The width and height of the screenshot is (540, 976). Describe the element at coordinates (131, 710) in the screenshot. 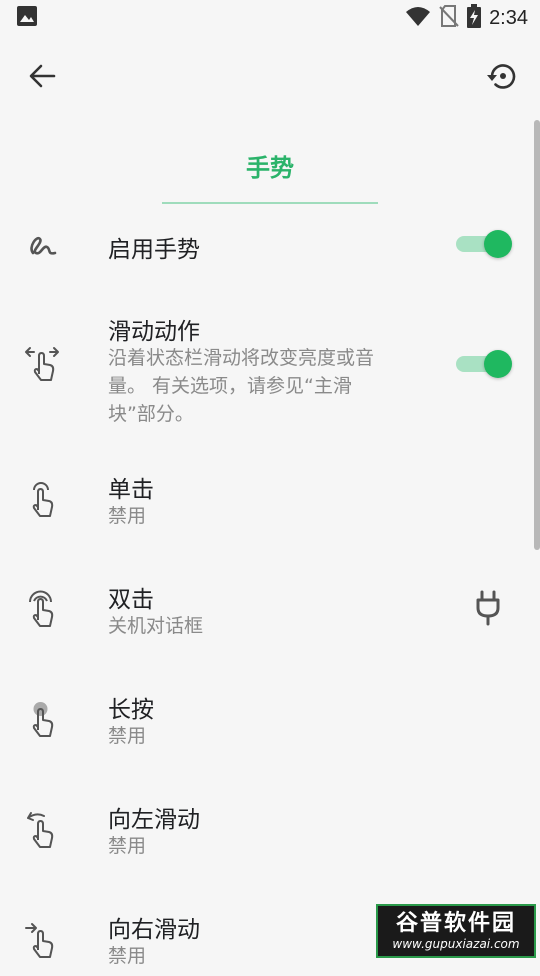

I see `setting-title: 长按` at that location.